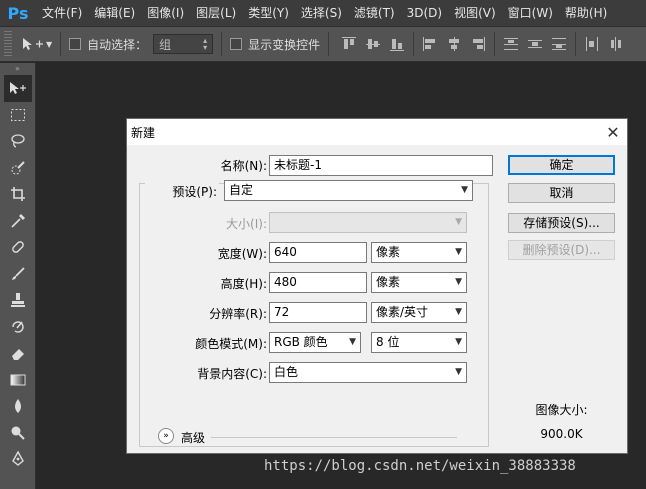  Describe the element at coordinates (424, 13) in the screenshot. I see `menu-3d: 3D(D)` at that location.